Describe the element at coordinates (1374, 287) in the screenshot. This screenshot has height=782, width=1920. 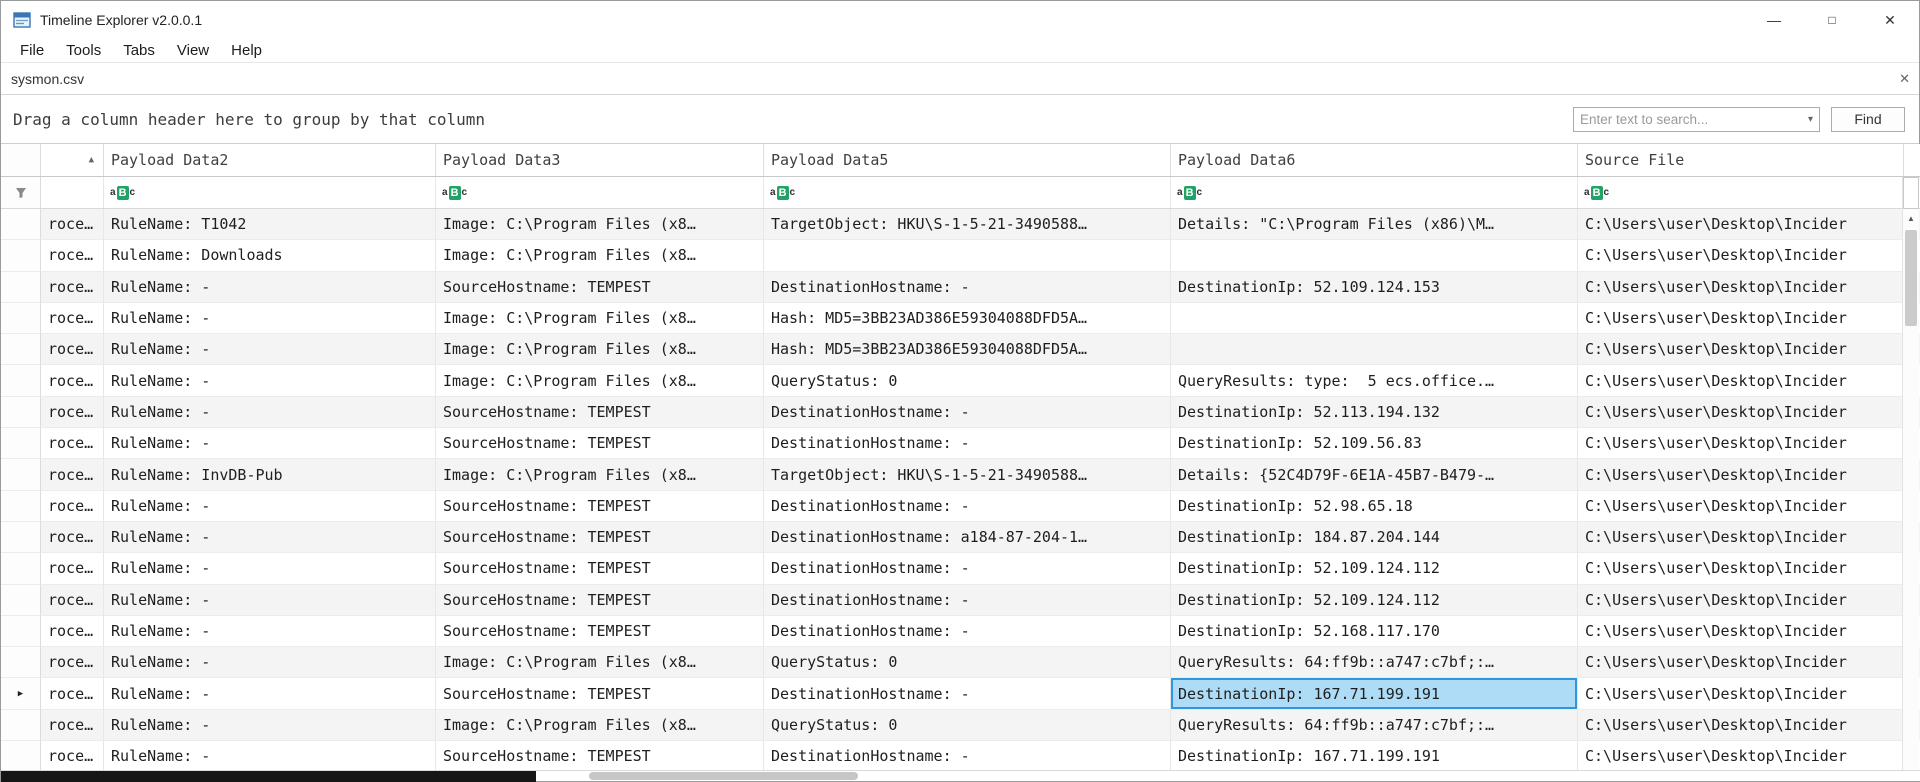
I see `grid-cell: DestinationIp: 52.109.124.153` at that location.